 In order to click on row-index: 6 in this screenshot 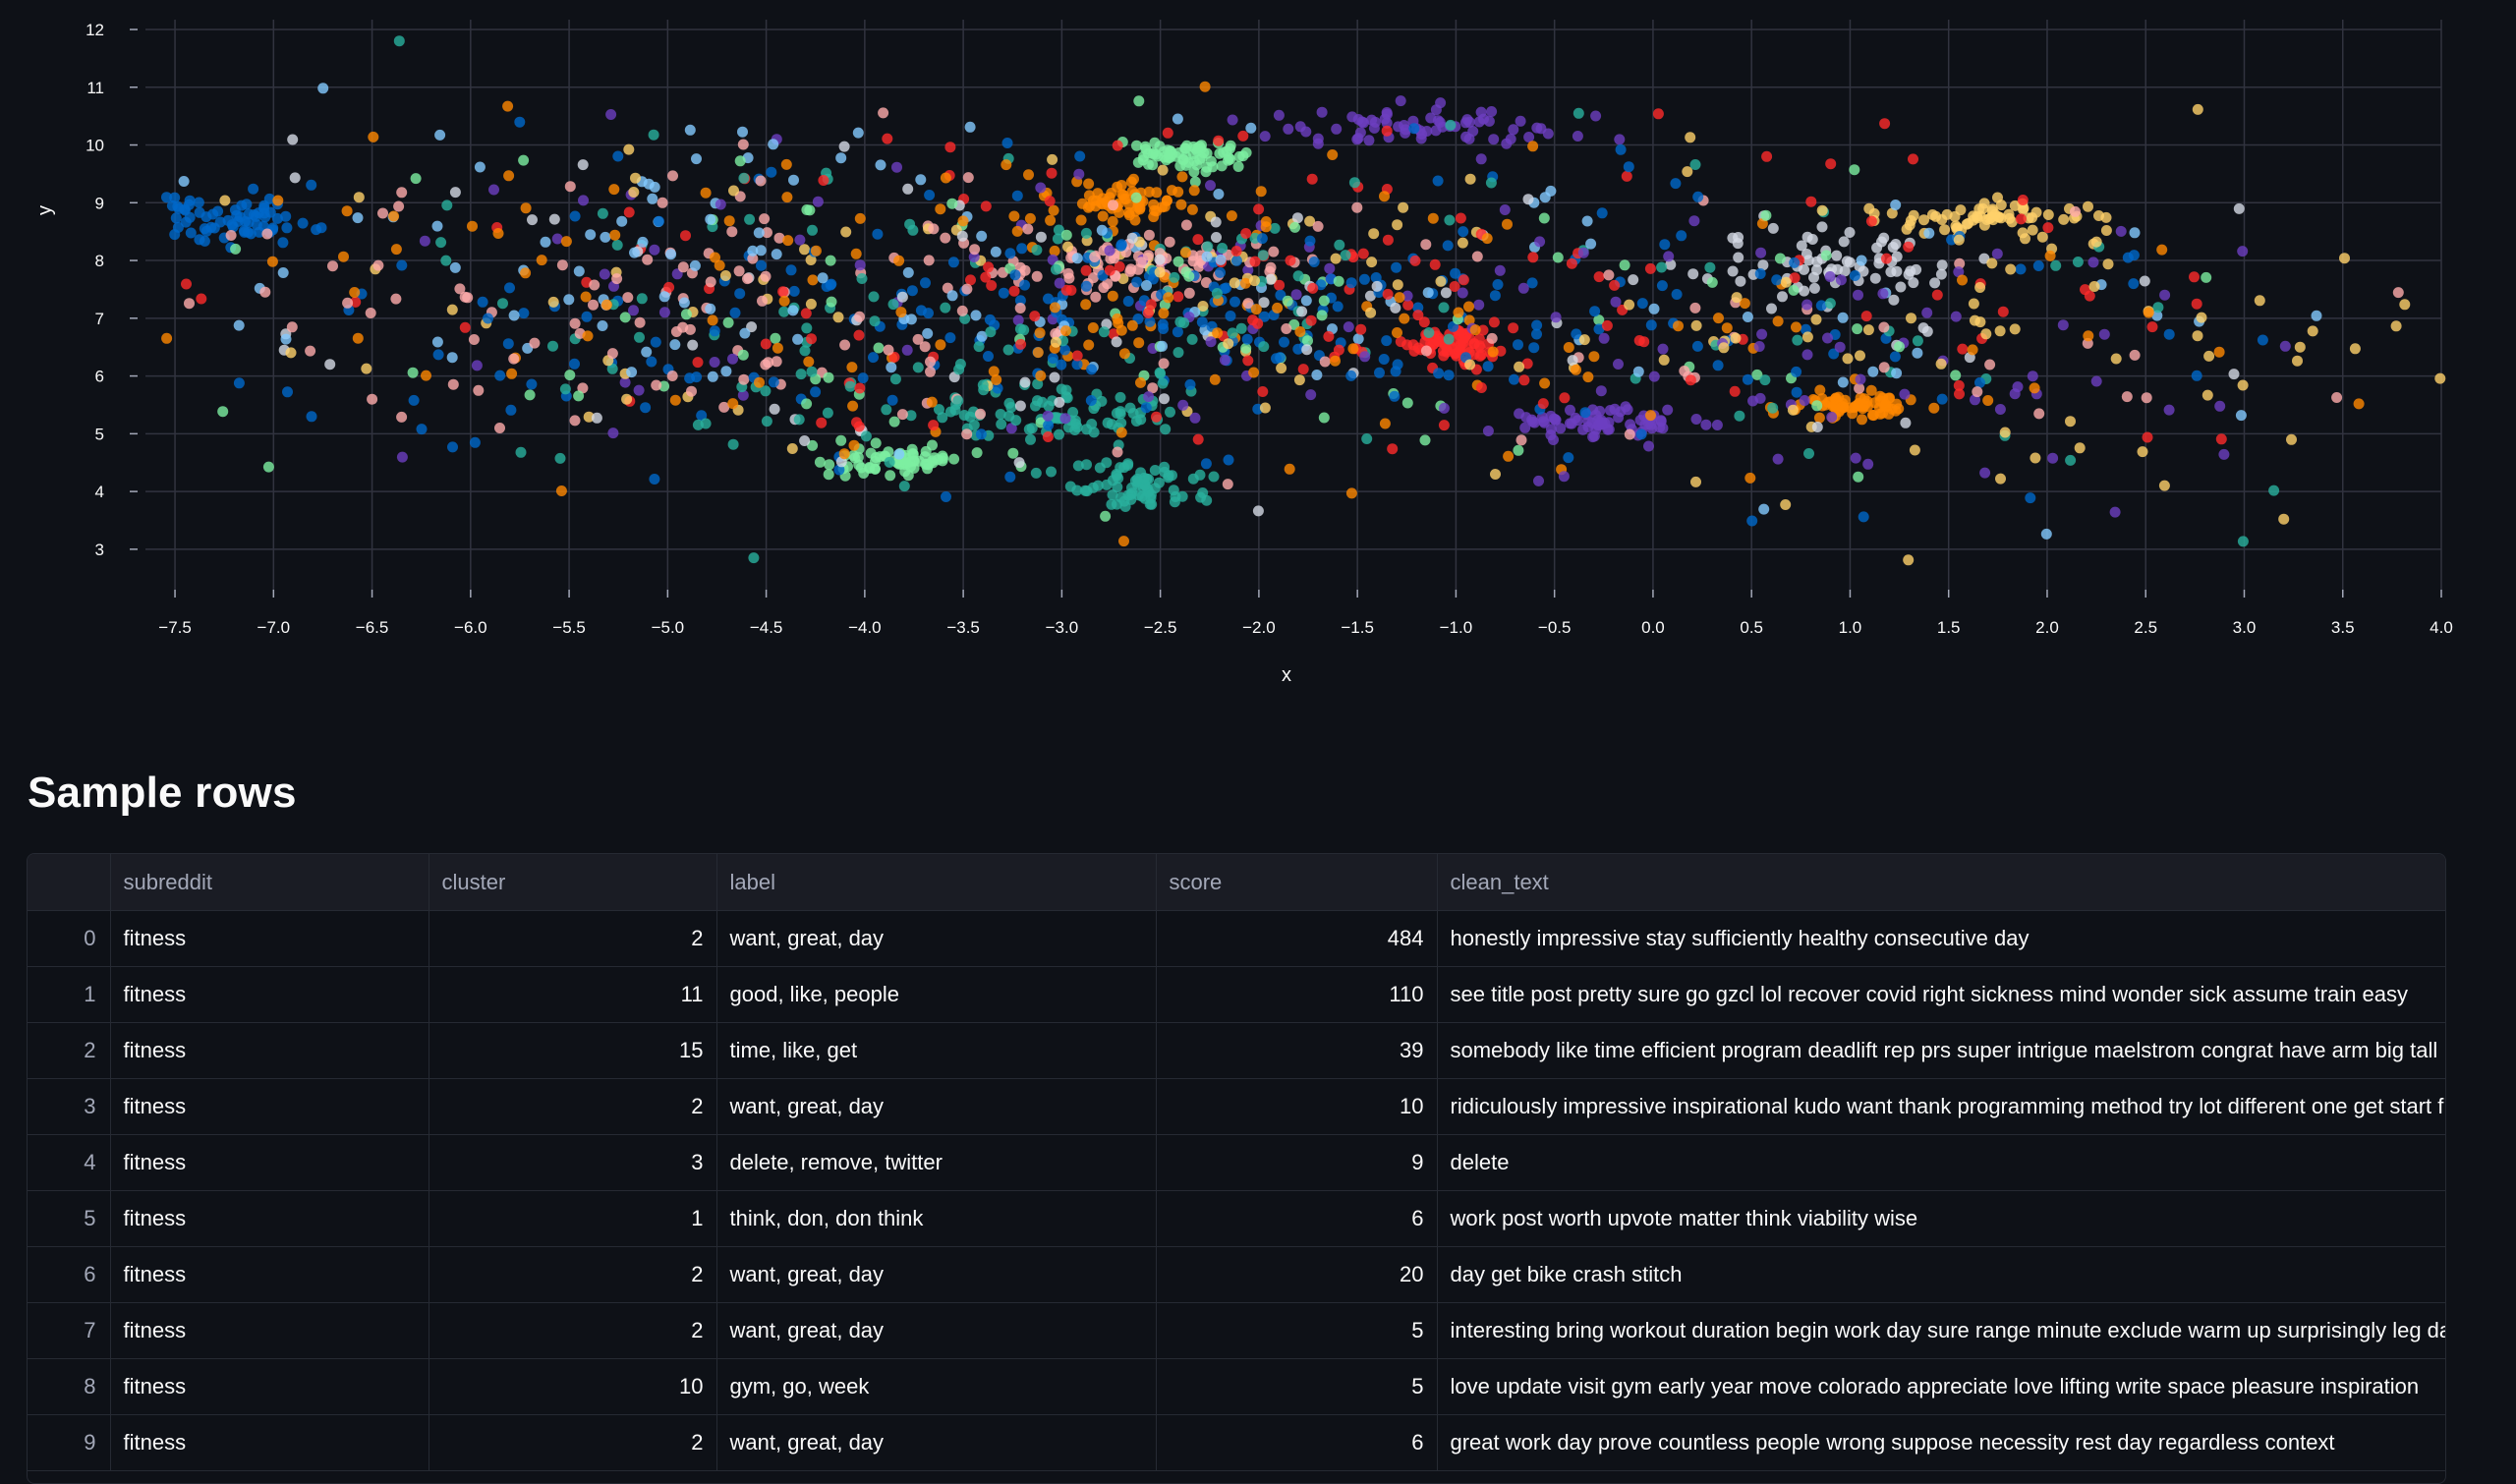, I will do `click(69, 1274)`.